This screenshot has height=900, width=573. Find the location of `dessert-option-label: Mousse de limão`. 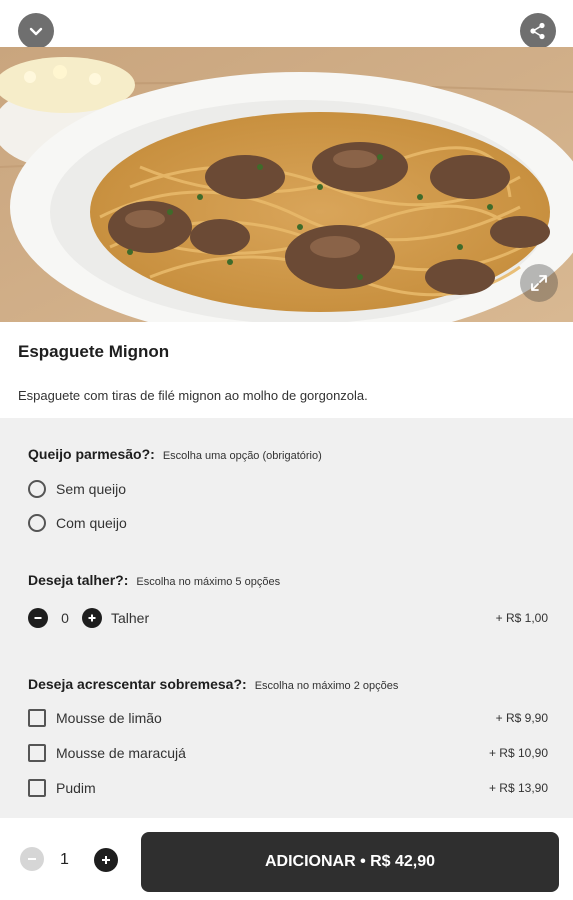

dessert-option-label: Mousse de limão is located at coordinates (109, 718).